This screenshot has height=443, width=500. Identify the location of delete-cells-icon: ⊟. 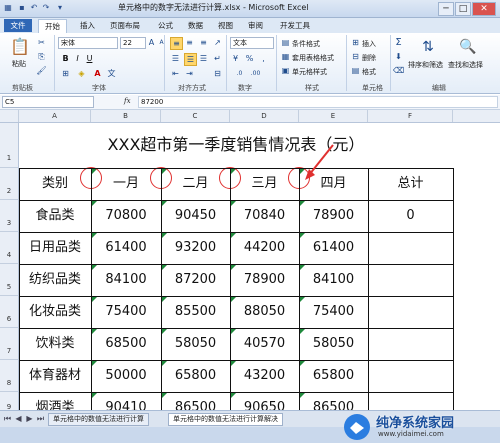
(355, 56).